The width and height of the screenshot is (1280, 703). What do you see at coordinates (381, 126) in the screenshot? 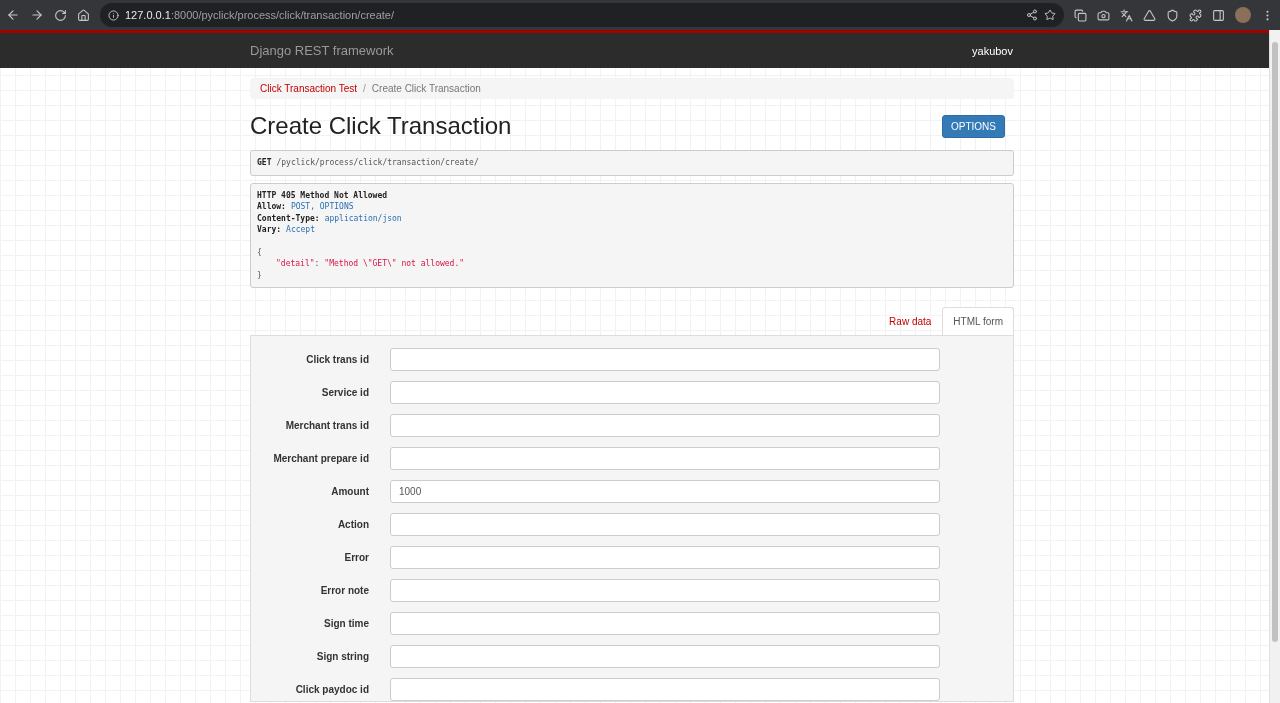
I see `page-title: Create Click Transaction` at bounding box center [381, 126].